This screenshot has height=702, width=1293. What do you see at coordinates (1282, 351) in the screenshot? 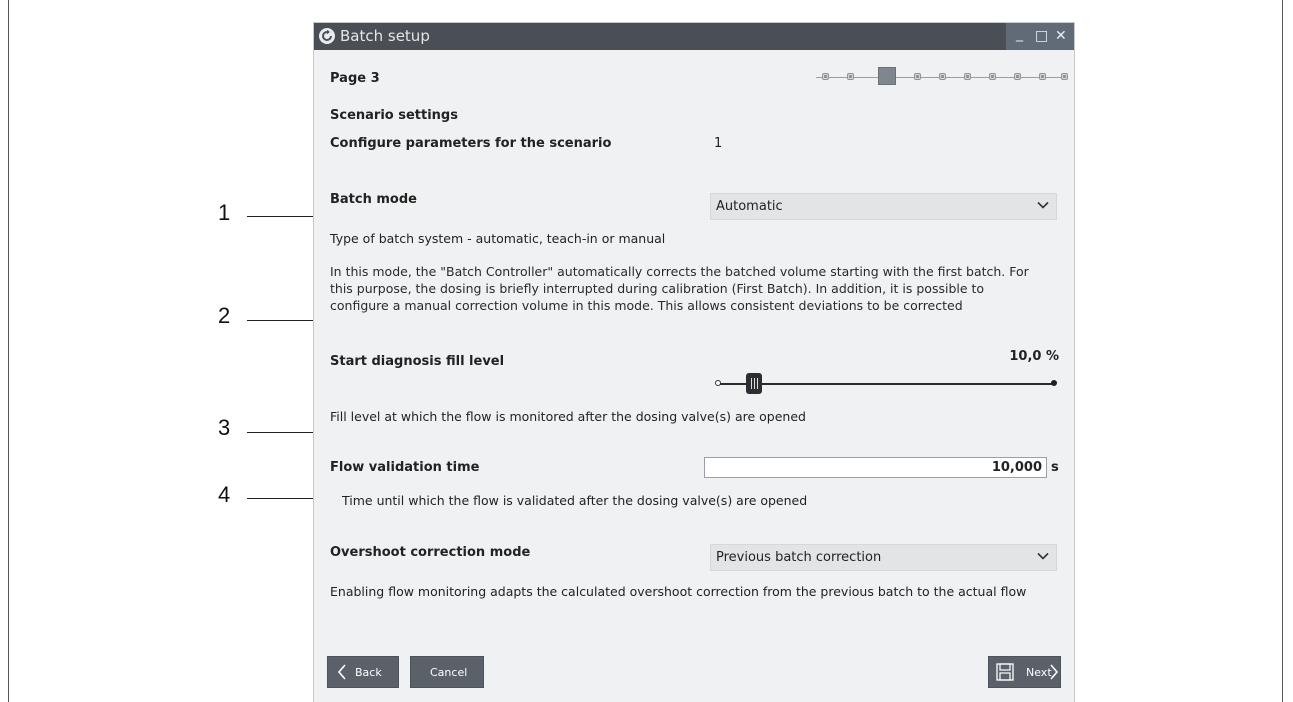
I see `page-frame-right` at bounding box center [1282, 351].